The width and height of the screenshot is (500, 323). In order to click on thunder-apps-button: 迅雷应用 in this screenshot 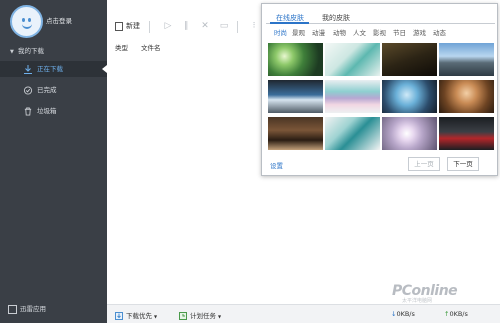, I will do `click(27, 308)`.